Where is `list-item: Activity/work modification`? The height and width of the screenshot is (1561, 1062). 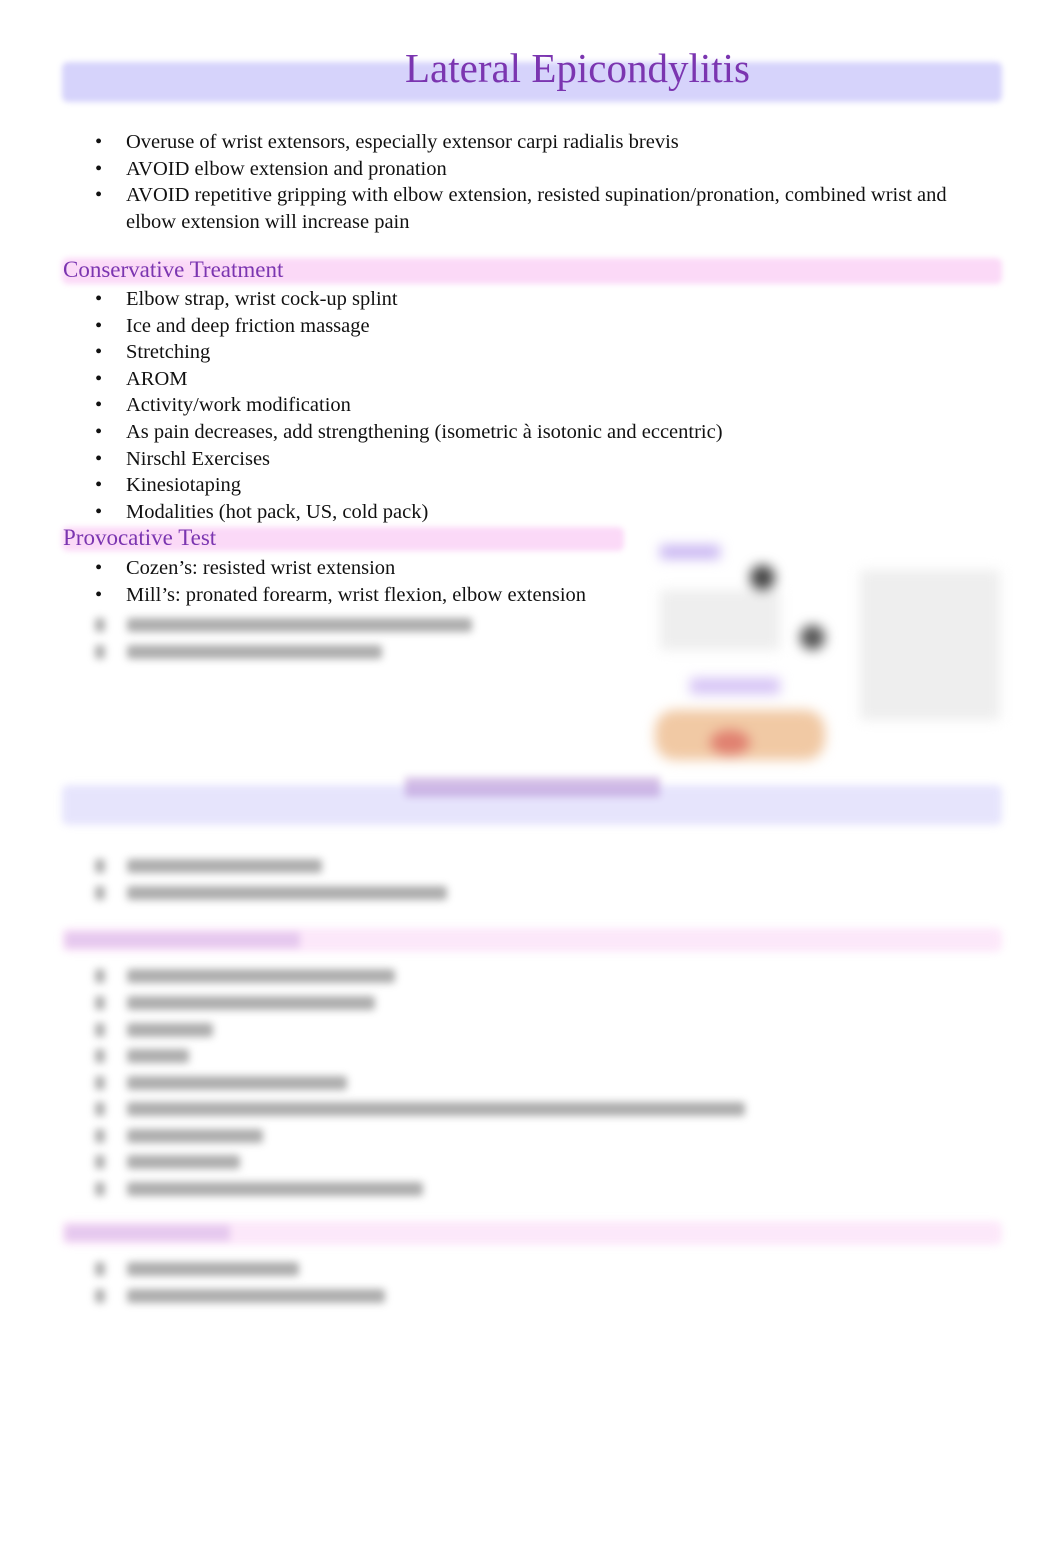
list-item: Activity/work modification is located at coordinates (493, 405).